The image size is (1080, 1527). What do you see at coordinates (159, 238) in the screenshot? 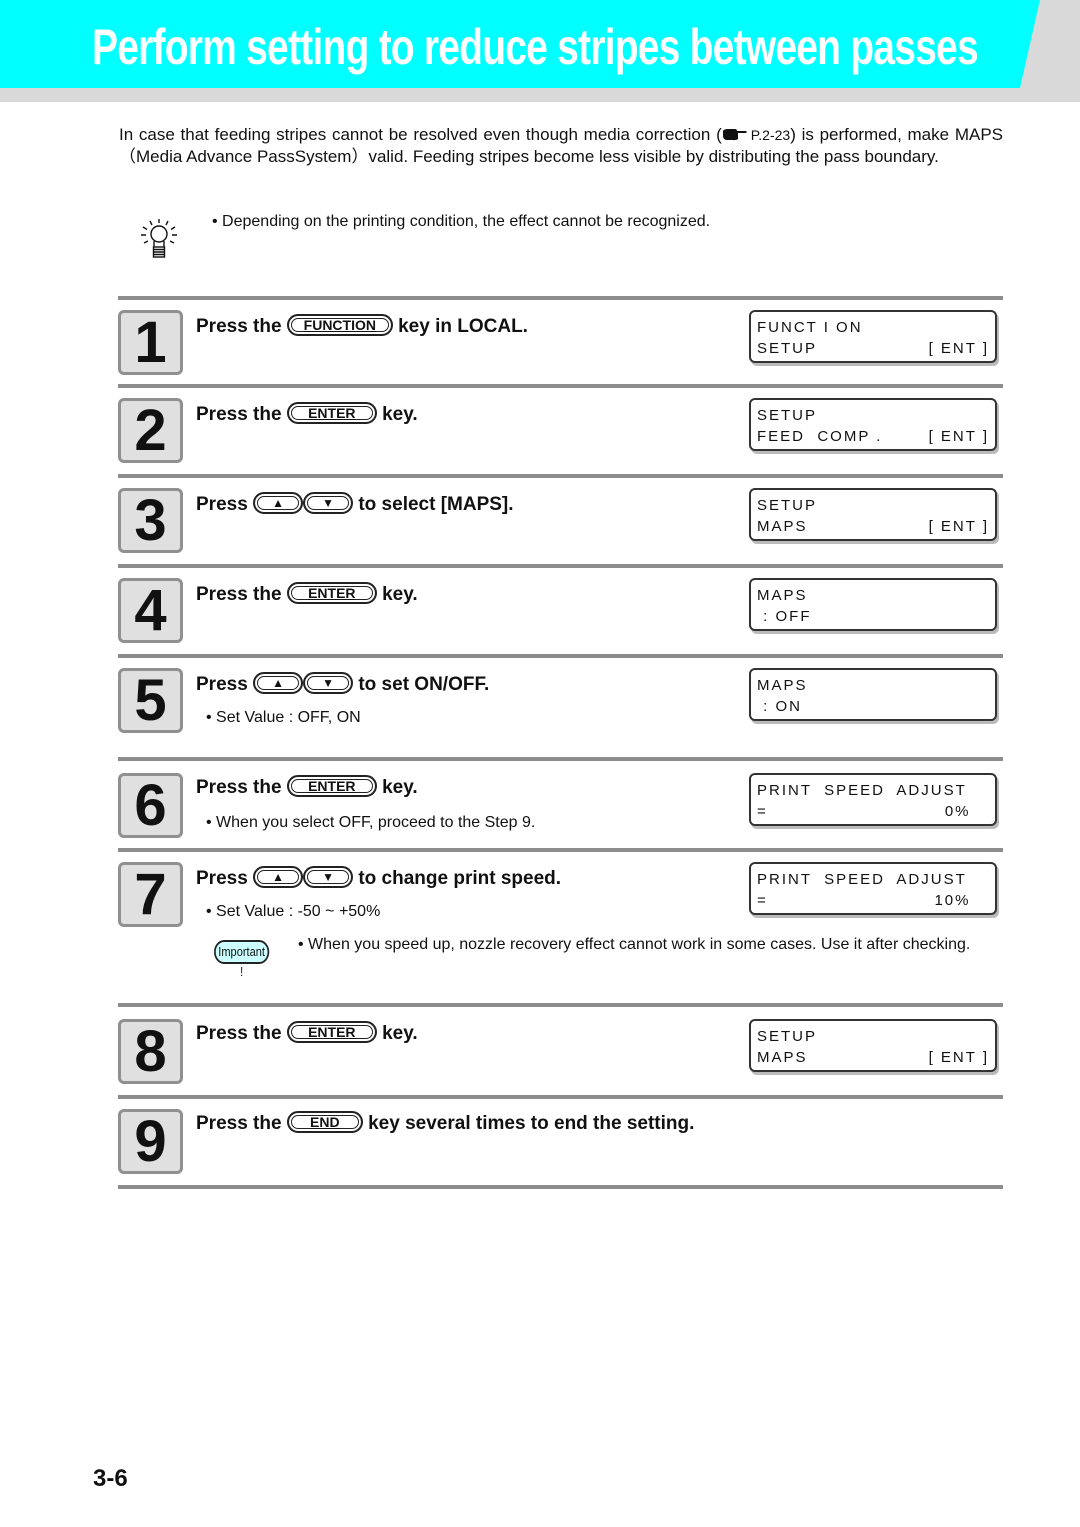
I see `lightbulb-icon` at bounding box center [159, 238].